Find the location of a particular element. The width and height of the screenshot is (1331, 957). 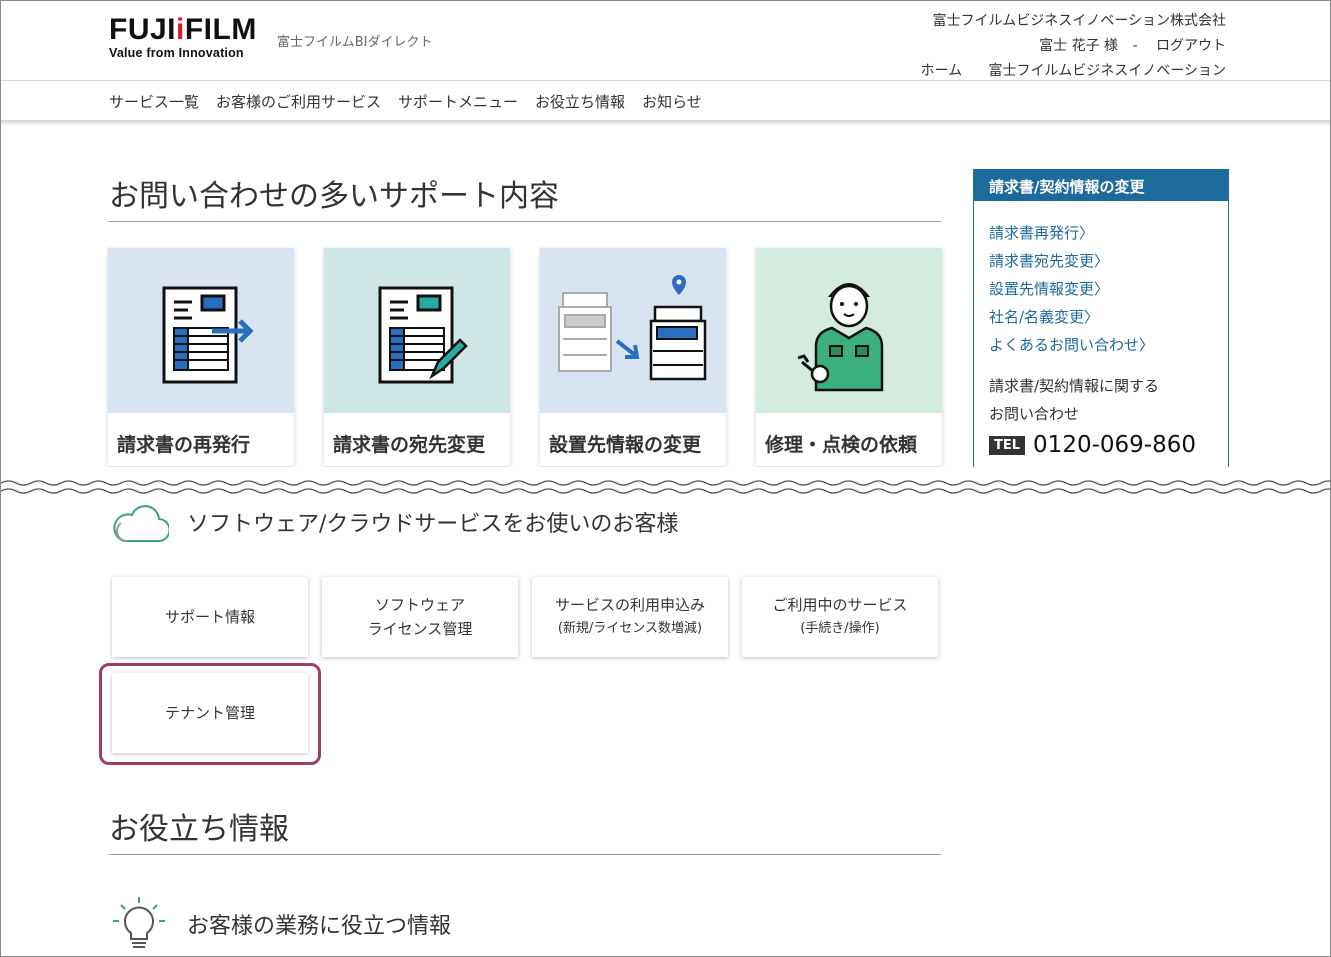

card-label: 設置先情報の変更 is located at coordinates (625, 445).